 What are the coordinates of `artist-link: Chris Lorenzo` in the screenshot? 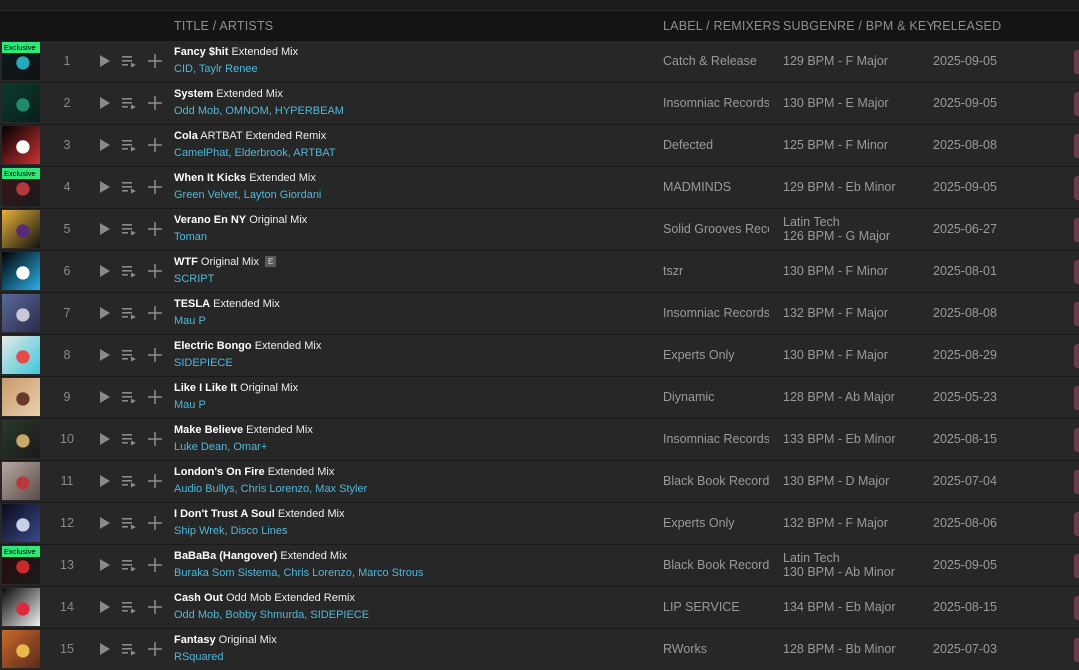 It's located at (317, 573).